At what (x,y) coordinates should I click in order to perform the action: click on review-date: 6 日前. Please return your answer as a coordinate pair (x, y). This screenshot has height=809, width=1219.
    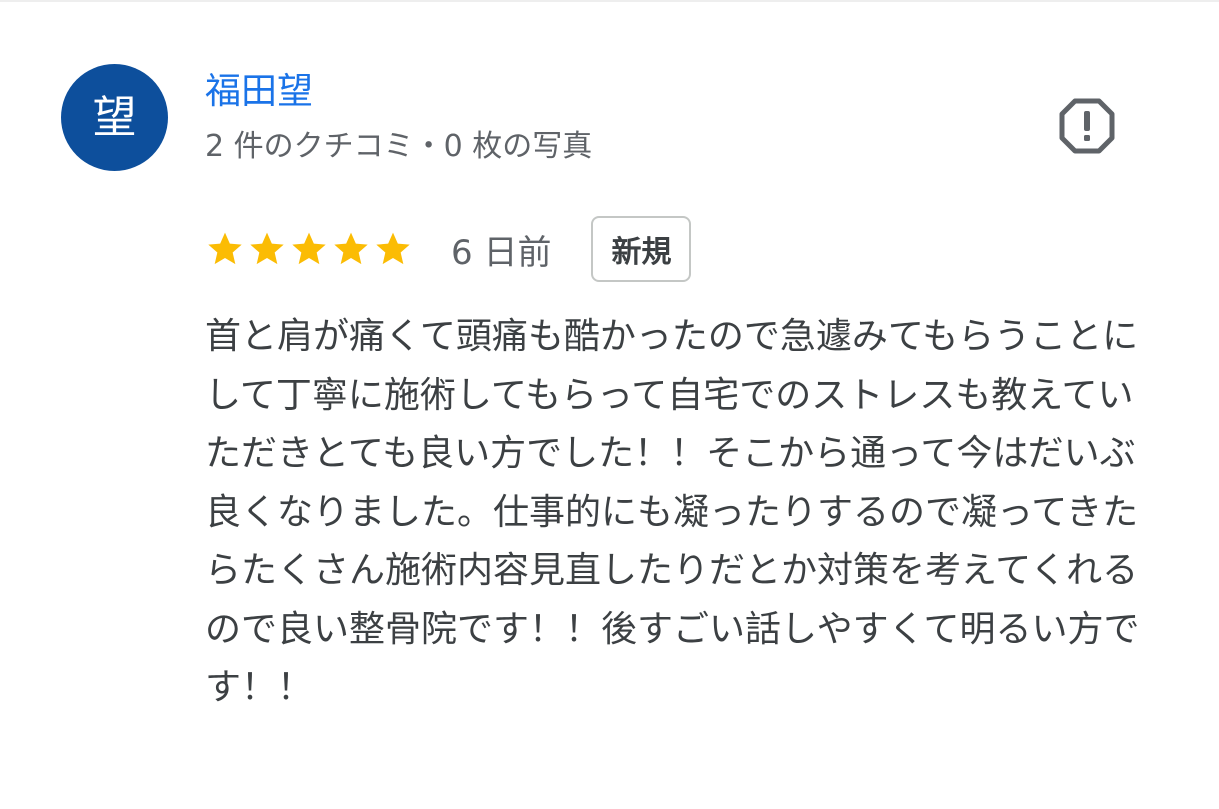
    Looking at the image, I should click on (501, 252).